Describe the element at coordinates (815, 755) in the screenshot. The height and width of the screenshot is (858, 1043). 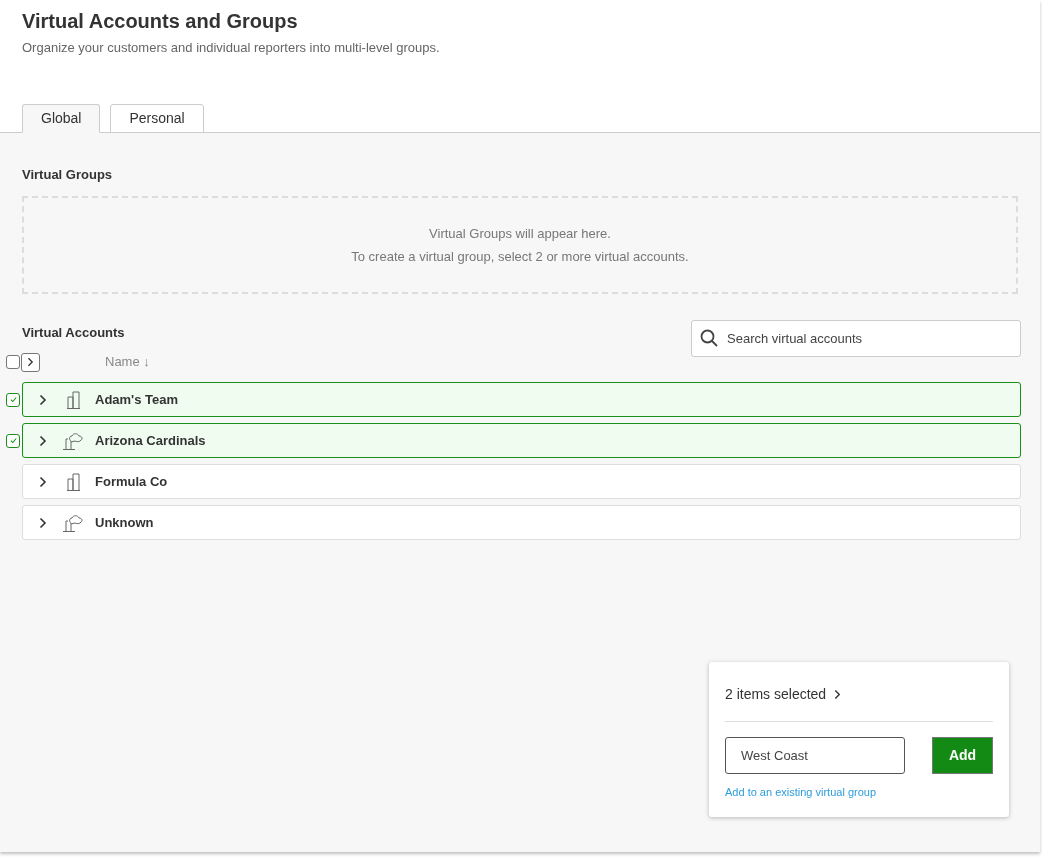
I see `group-name-input: West Coast` at that location.